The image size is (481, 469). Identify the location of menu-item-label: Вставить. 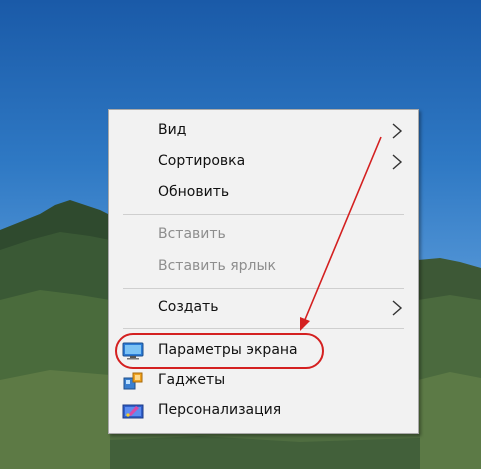
(192, 234).